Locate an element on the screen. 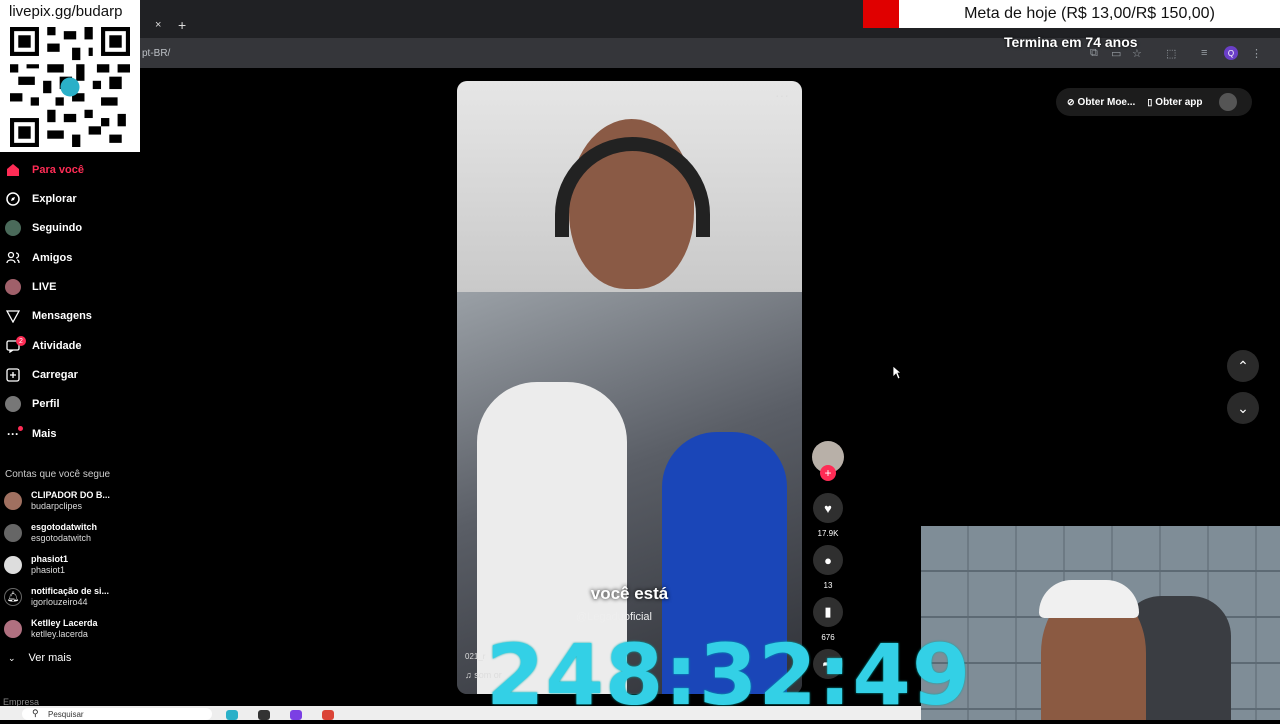 The width and height of the screenshot is (1280, 724). extensions-icon: ⬚ is located at coordinates (1171, 53).